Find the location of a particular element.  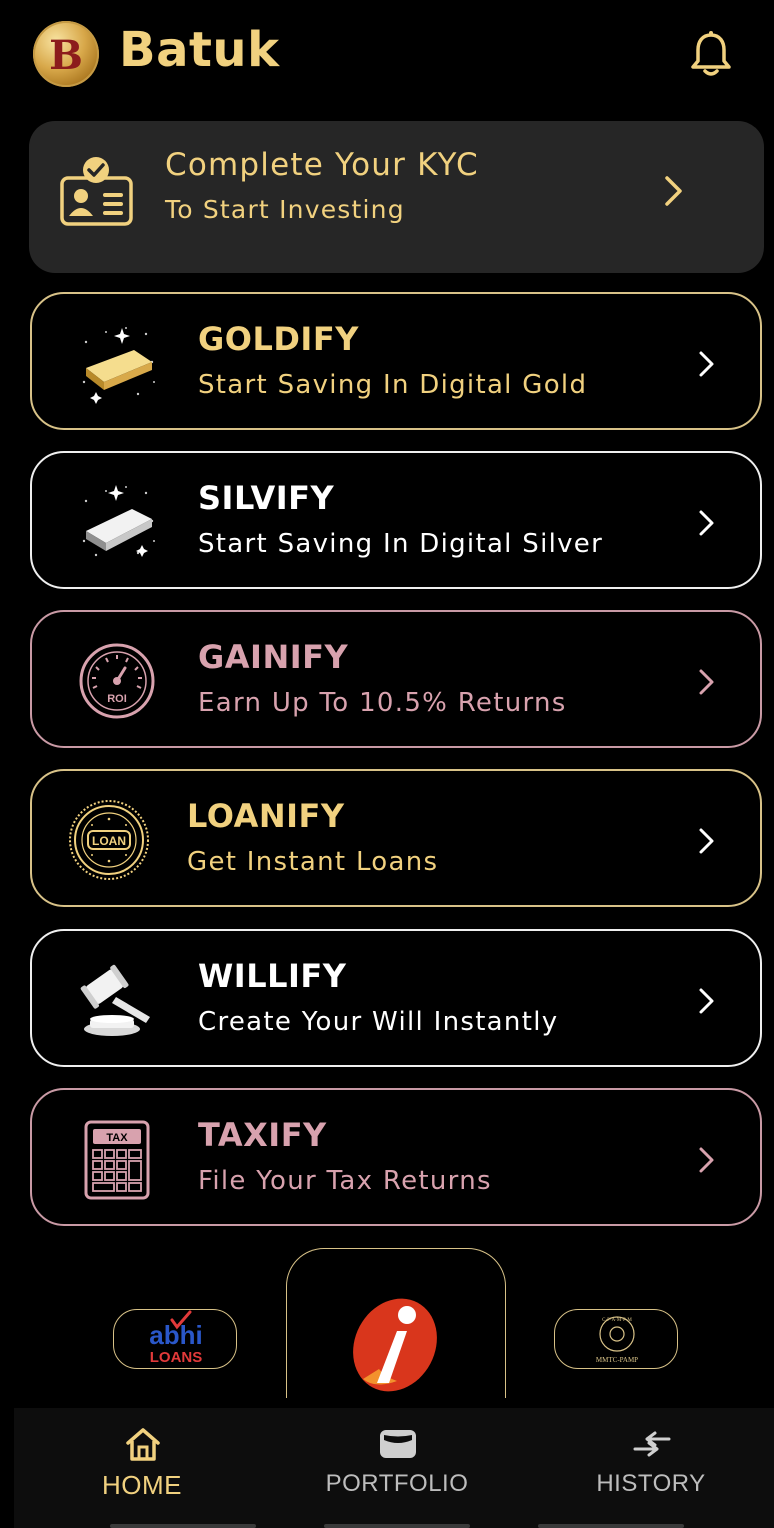

mmtc-pamp-logo: C·P·A·M·P·M MMTC-PAMP is located at coordinates (617, 1340).